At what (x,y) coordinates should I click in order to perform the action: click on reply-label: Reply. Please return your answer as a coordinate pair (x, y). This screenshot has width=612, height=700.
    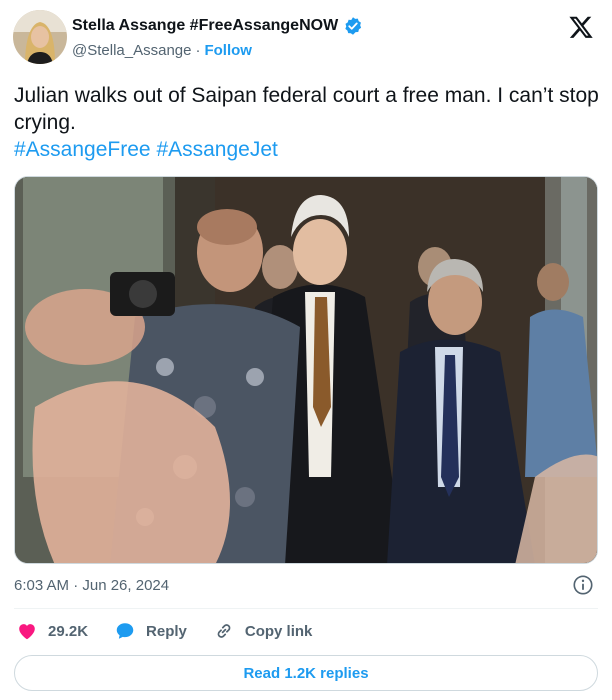
    Looking at the image, I should click on (166, 631).